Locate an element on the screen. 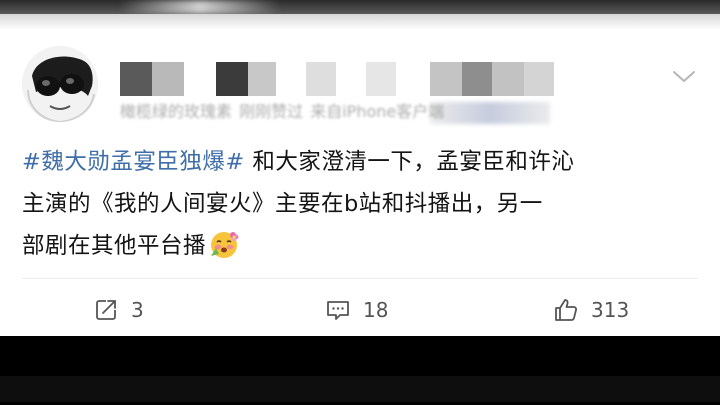 The image size is (720, 405). blushing-face-with-flower-emoji is located at coordinates (225, 245).